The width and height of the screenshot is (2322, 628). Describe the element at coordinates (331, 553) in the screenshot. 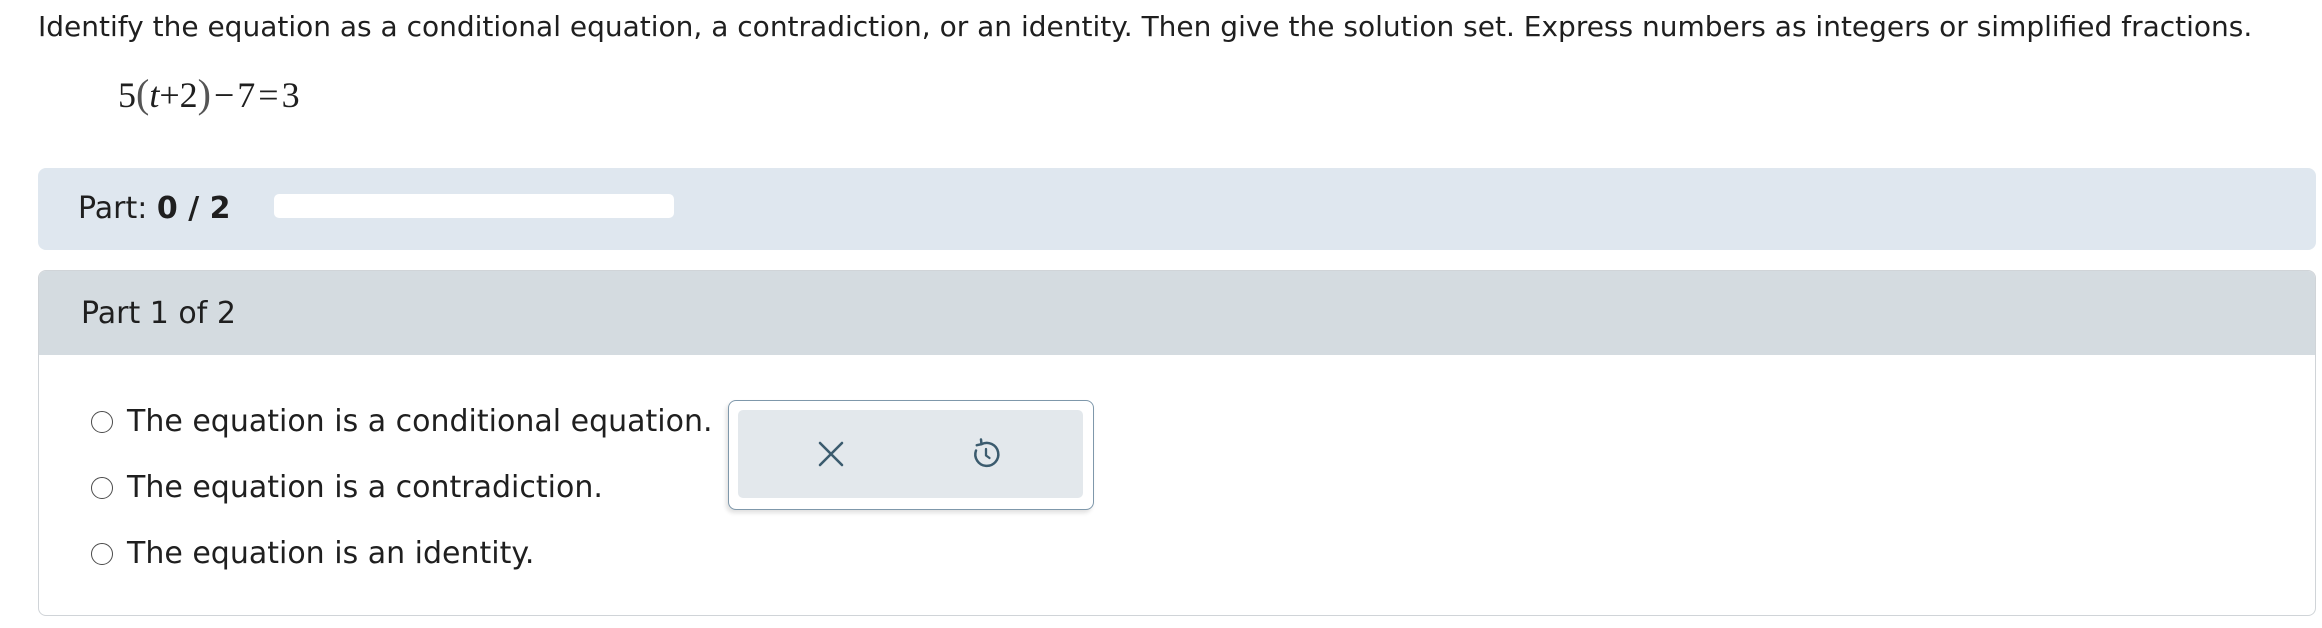

I see `option-label: The equation is an identity.` at that location.